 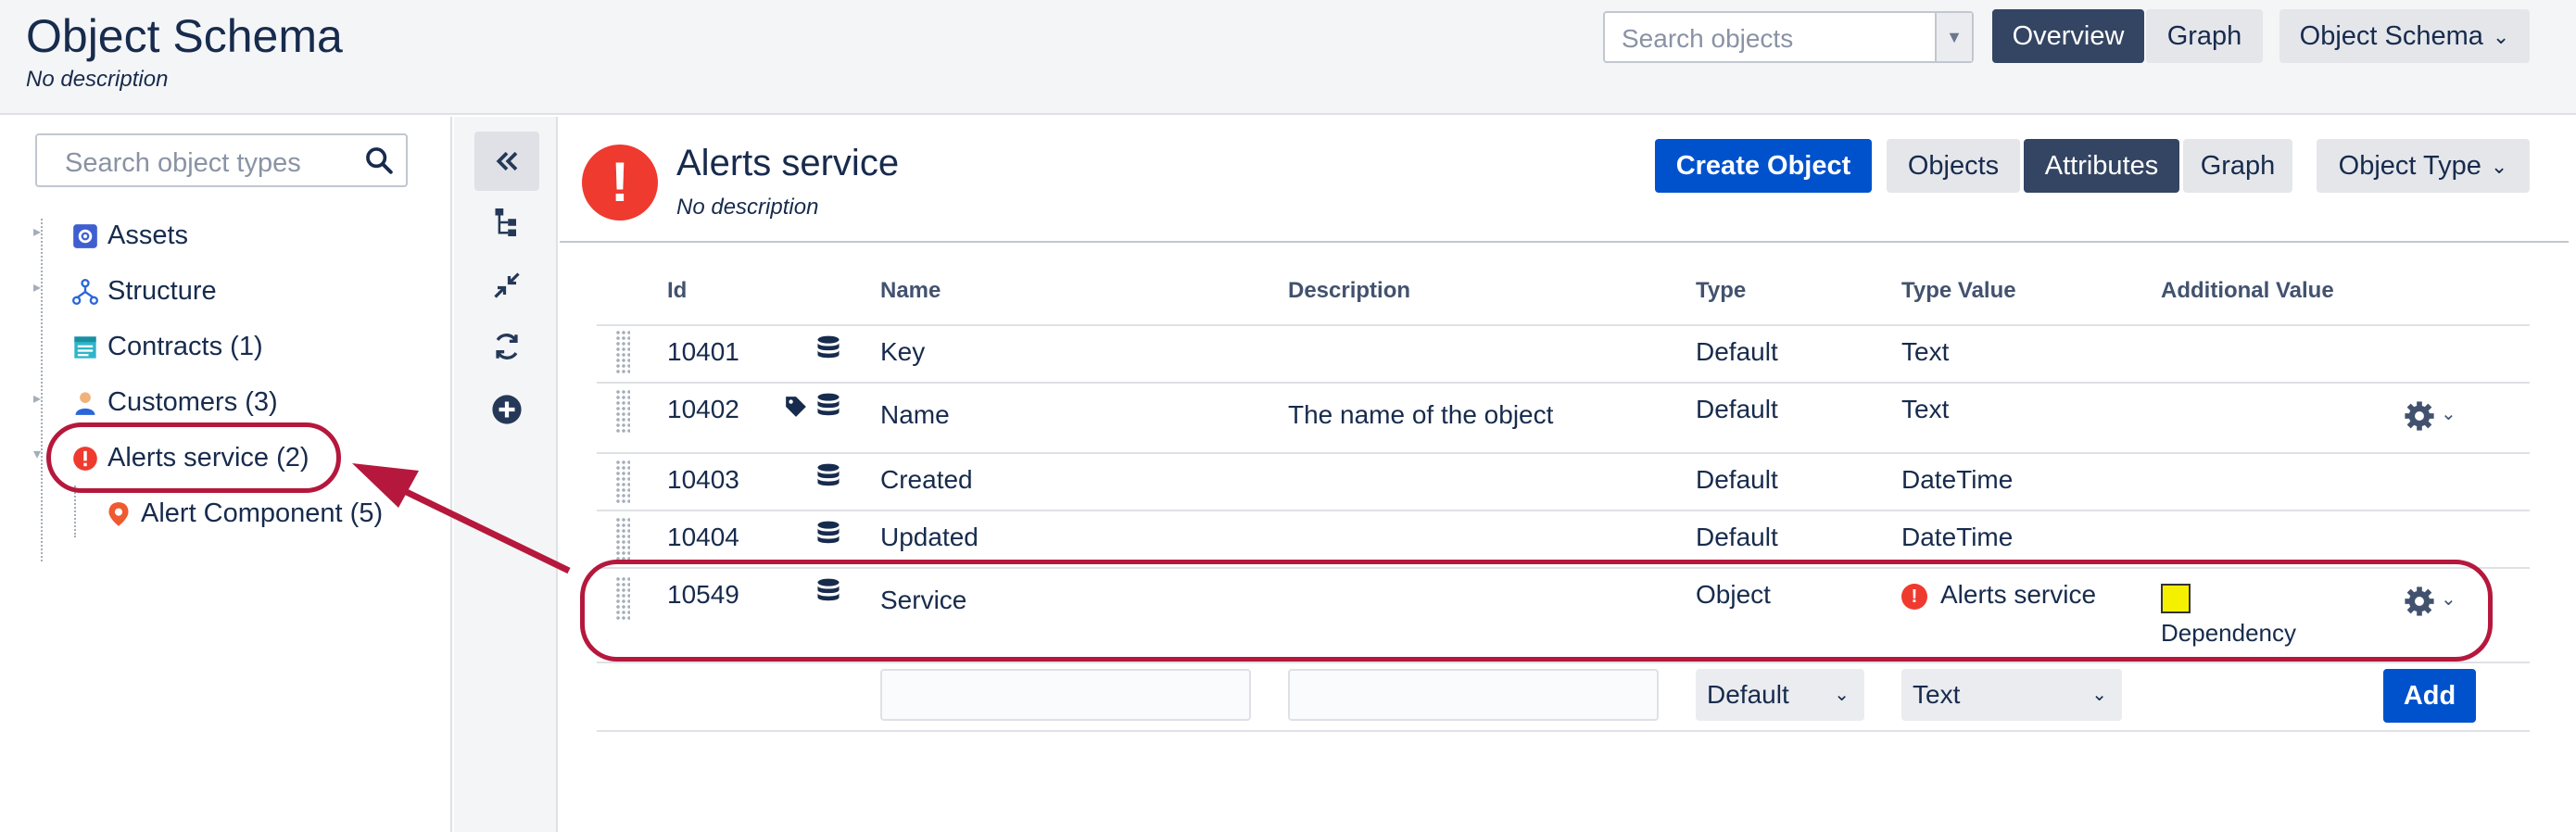 What do you see at coordinates (462, 518) in the screenshot?
I see `annotation-arrow` at bounding box center [462, 518].